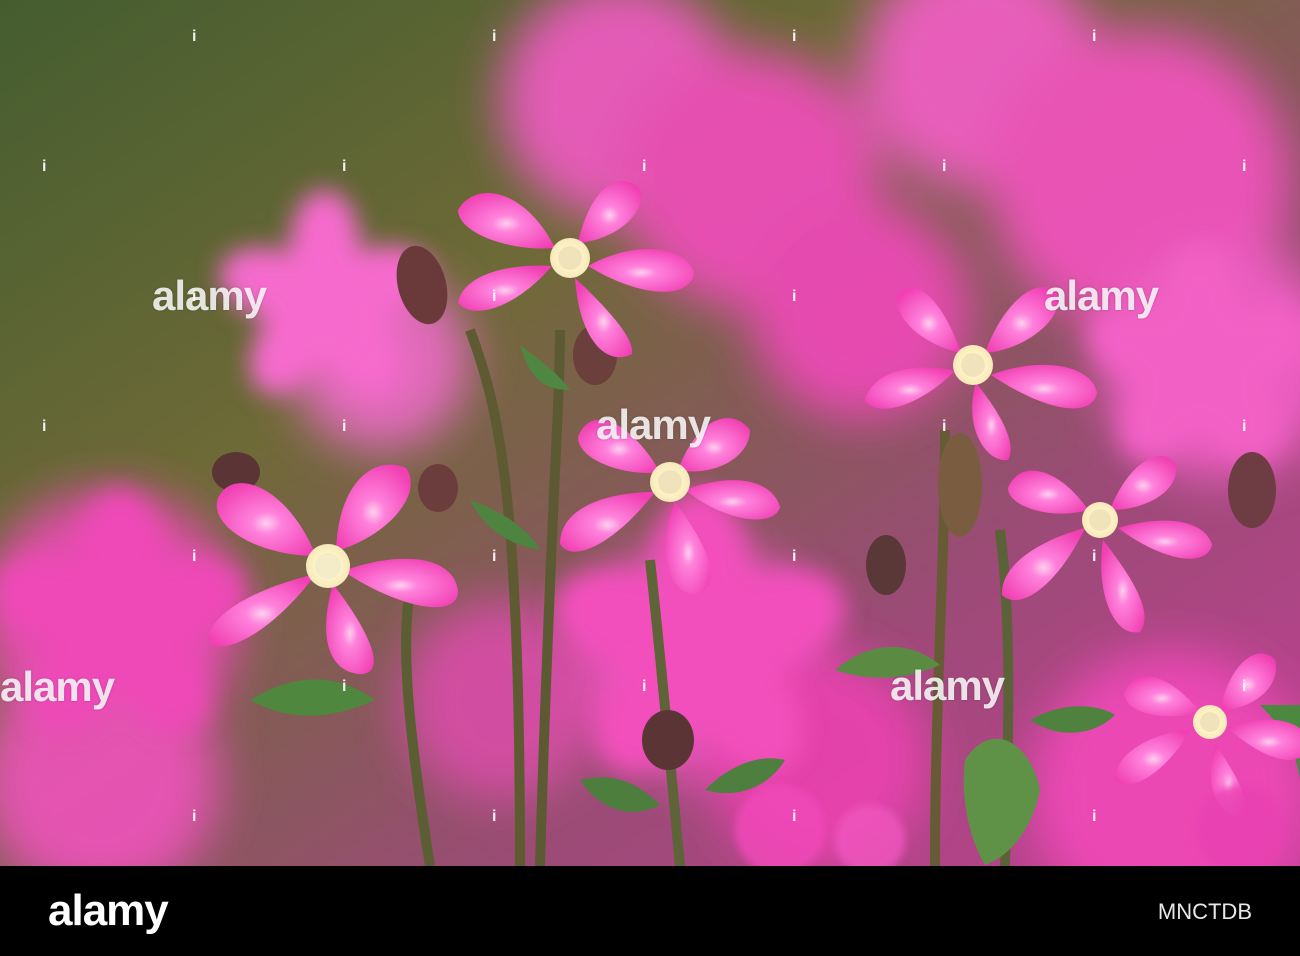  I want to click on footer-bar: alamy MNCTDB, so click(650, 911).